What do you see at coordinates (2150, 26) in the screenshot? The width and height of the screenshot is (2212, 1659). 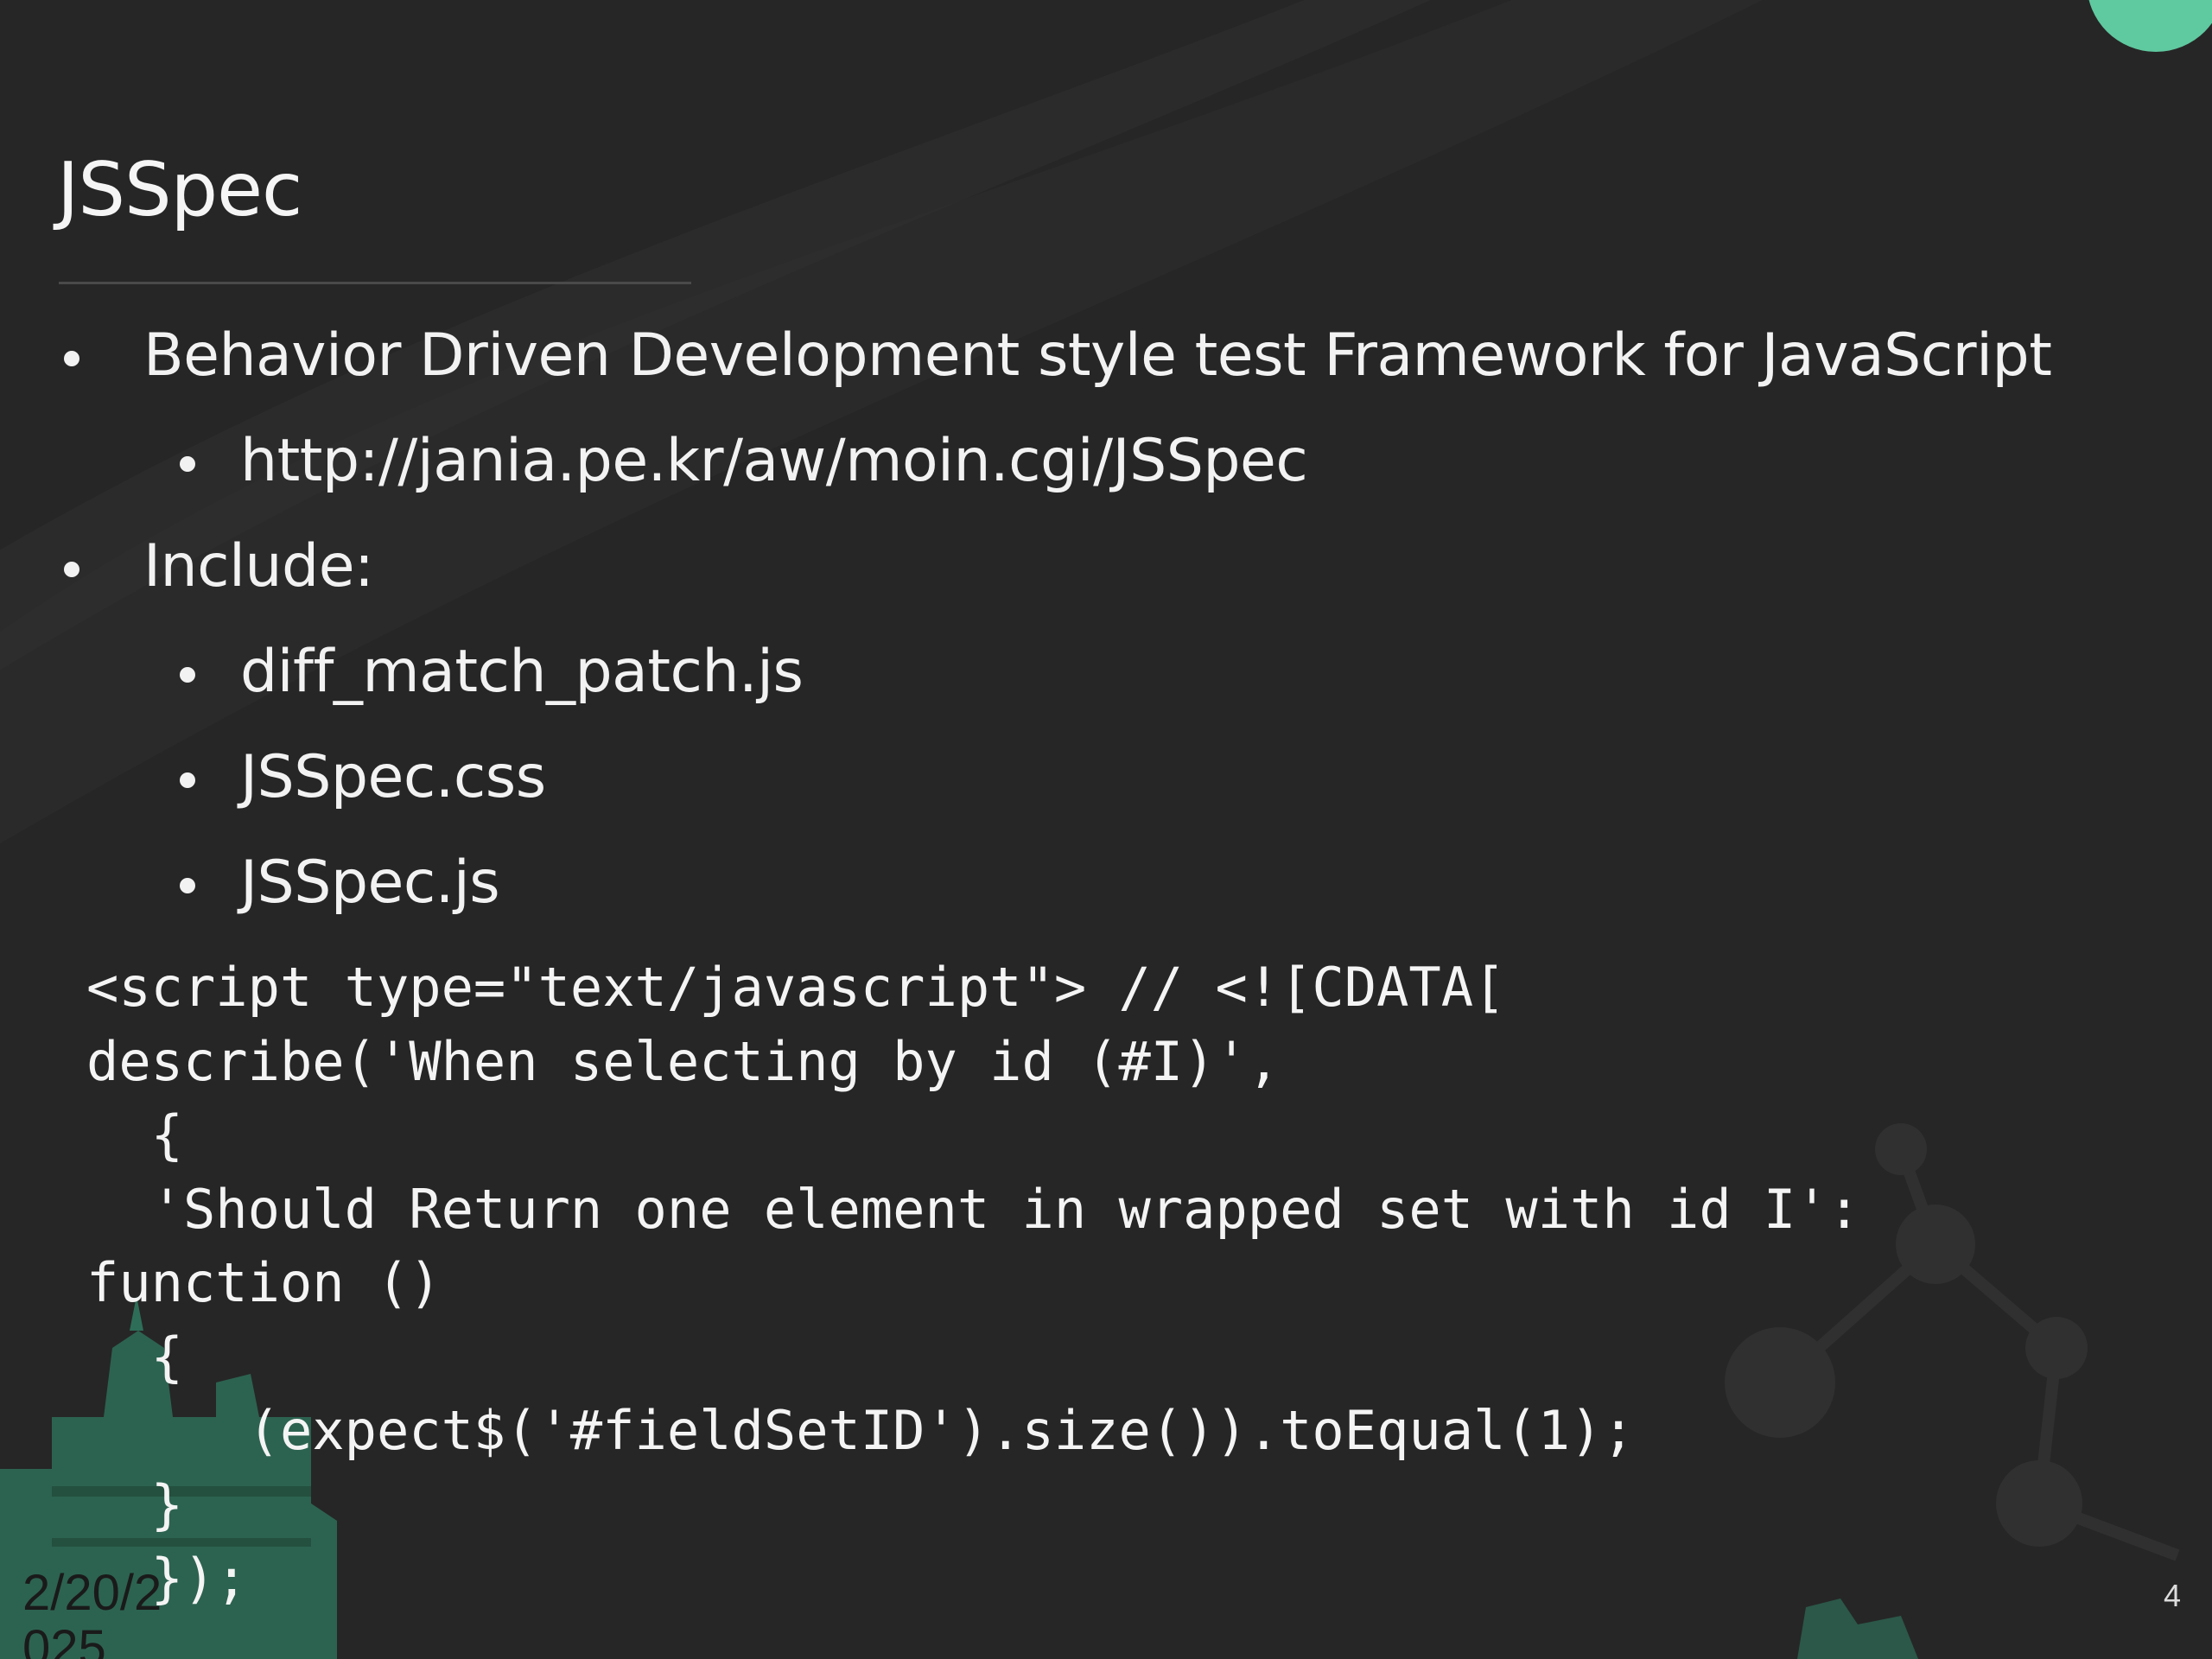 I see `accent-circle` at bounding box center [2150, 26].